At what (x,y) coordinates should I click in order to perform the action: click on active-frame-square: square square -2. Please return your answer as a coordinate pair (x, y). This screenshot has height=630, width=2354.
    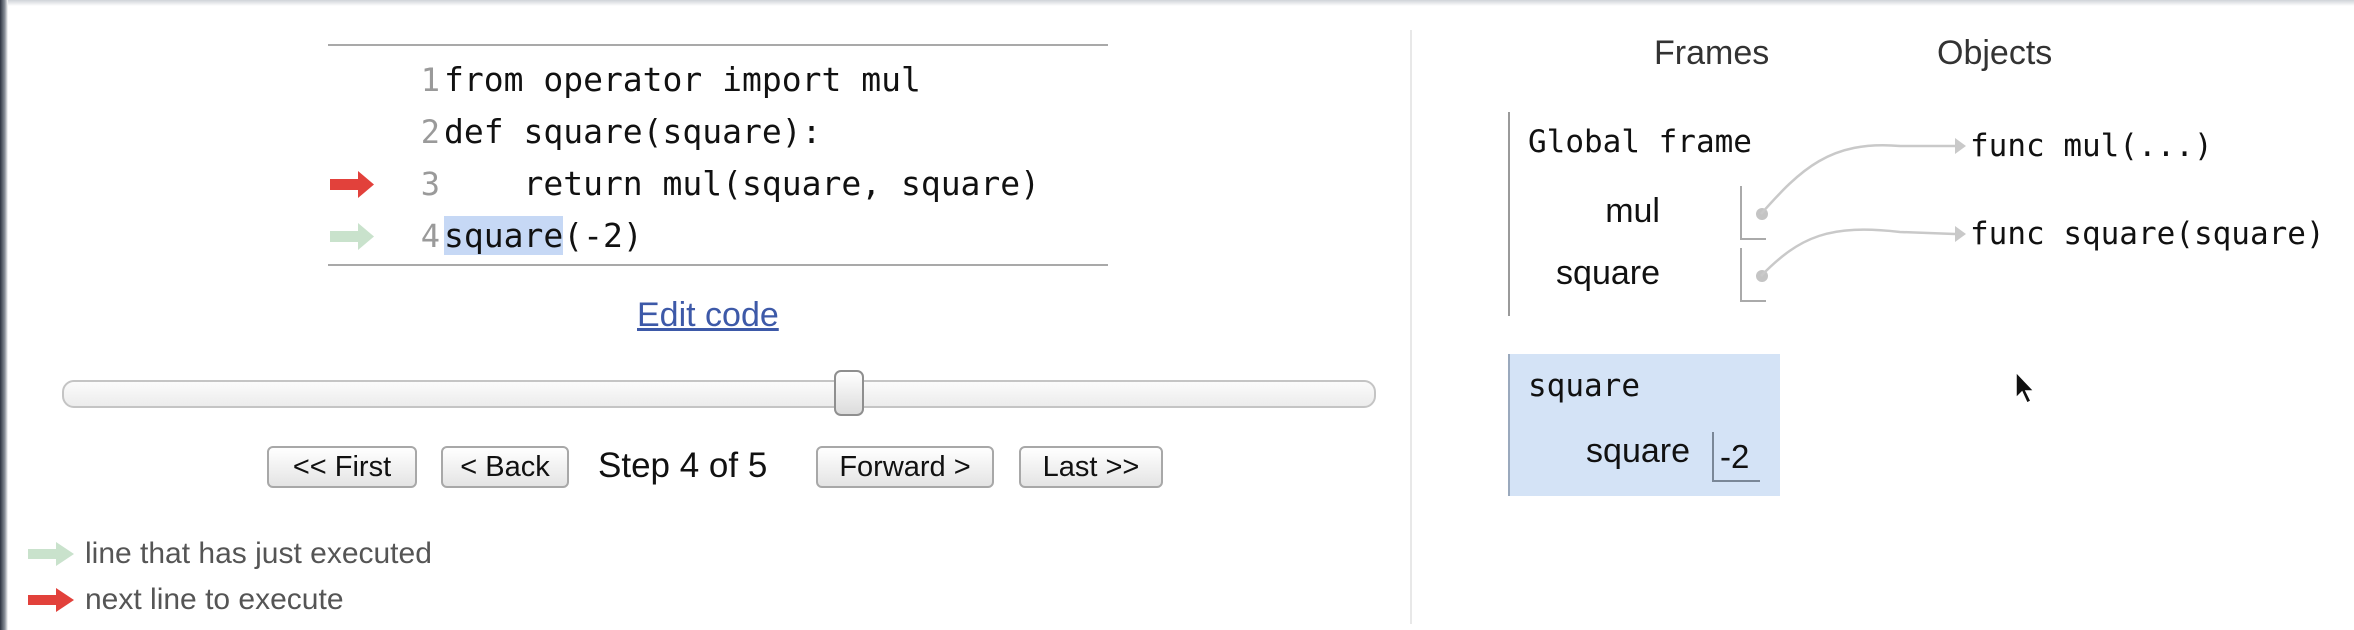
    Looking at the image, I should click on (1644, 425).